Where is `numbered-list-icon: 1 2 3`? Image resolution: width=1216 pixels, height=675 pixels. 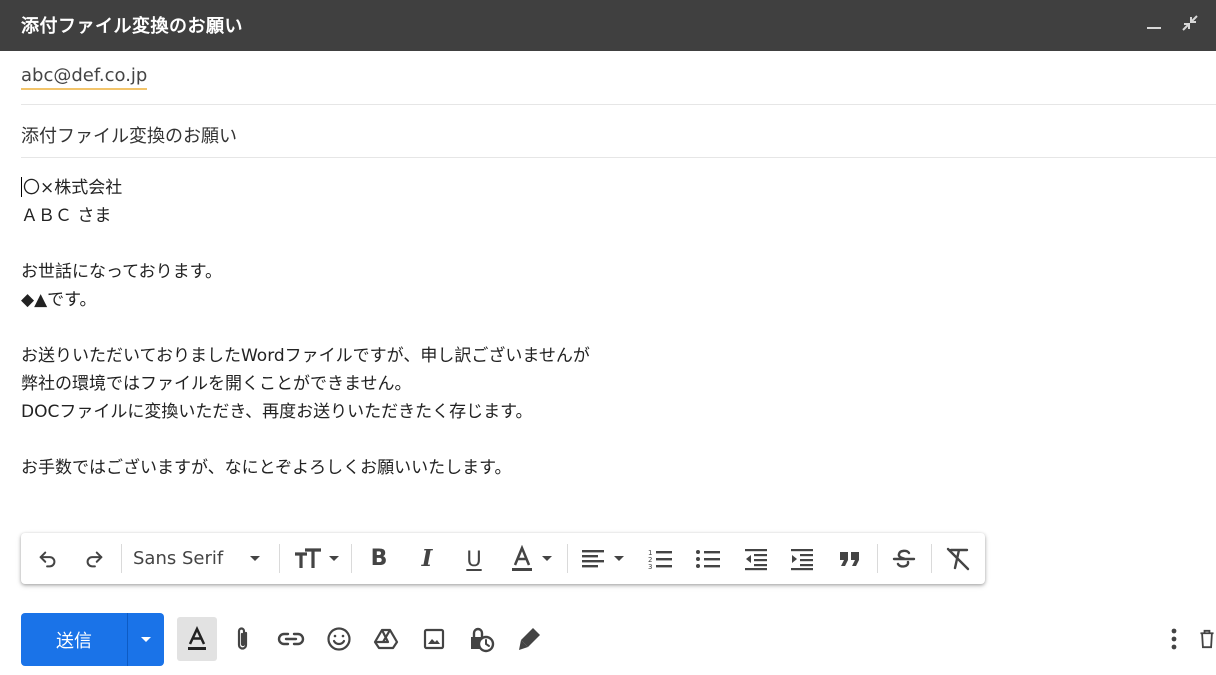
numbered-list-icon: 1 2 3 is located at coordinates (660, 558).